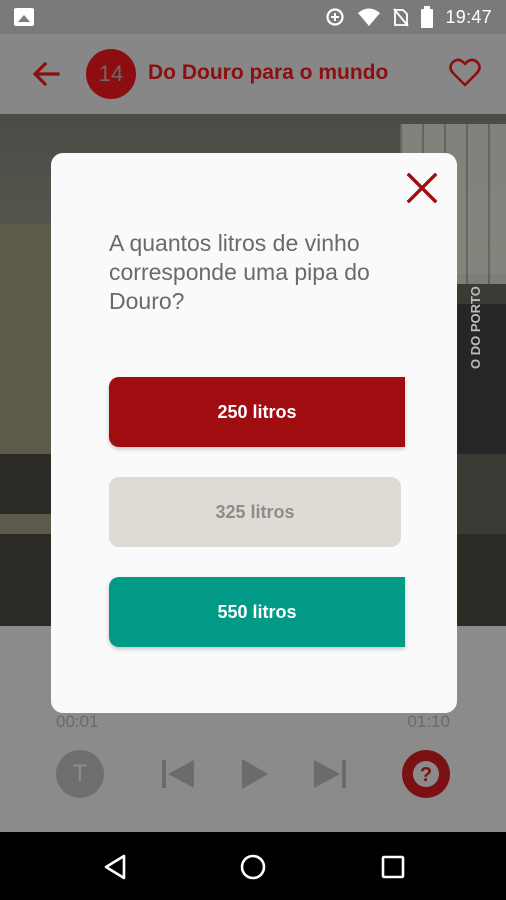 This screenshot has height=900, width=506. I want to click on help-icon: ?, so click(426, 774).